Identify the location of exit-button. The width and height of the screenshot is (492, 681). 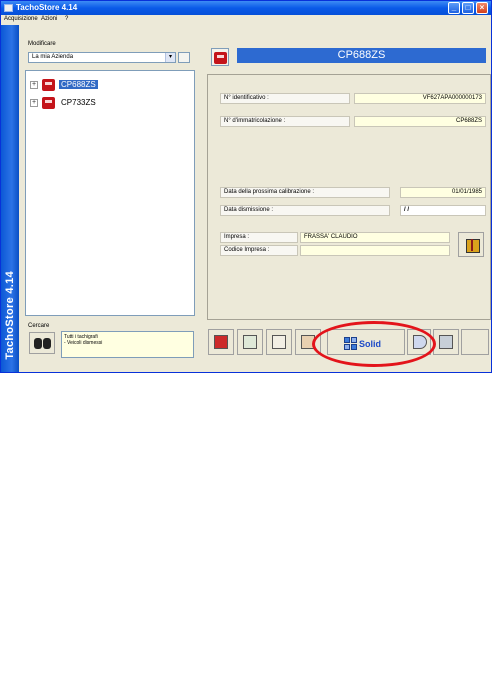
(475, 342).